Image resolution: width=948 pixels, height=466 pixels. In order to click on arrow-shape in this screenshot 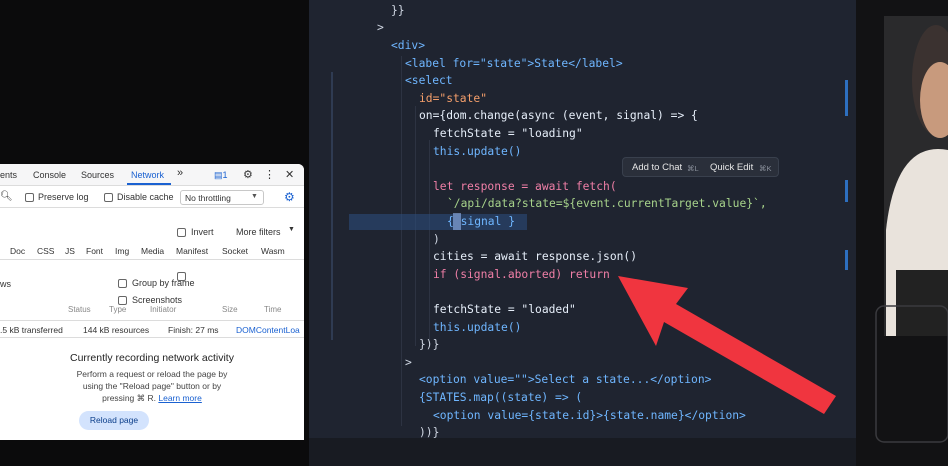, I will do `click(727, 345)`.